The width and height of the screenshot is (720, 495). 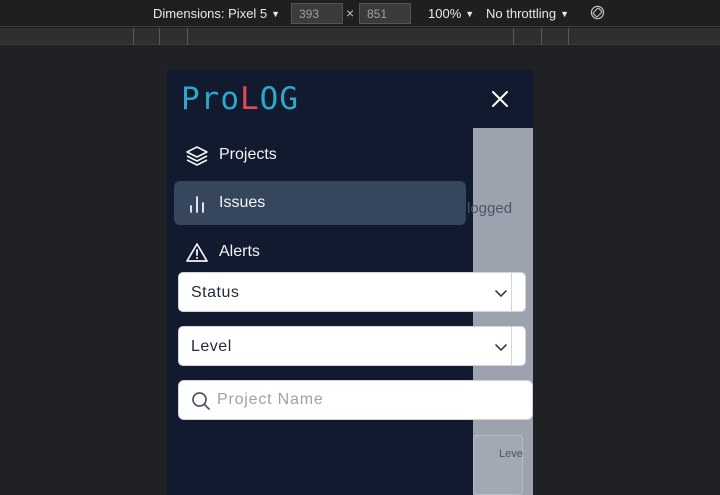 I want to click on throttling-label: No throttling, so click(x=521, y=13).